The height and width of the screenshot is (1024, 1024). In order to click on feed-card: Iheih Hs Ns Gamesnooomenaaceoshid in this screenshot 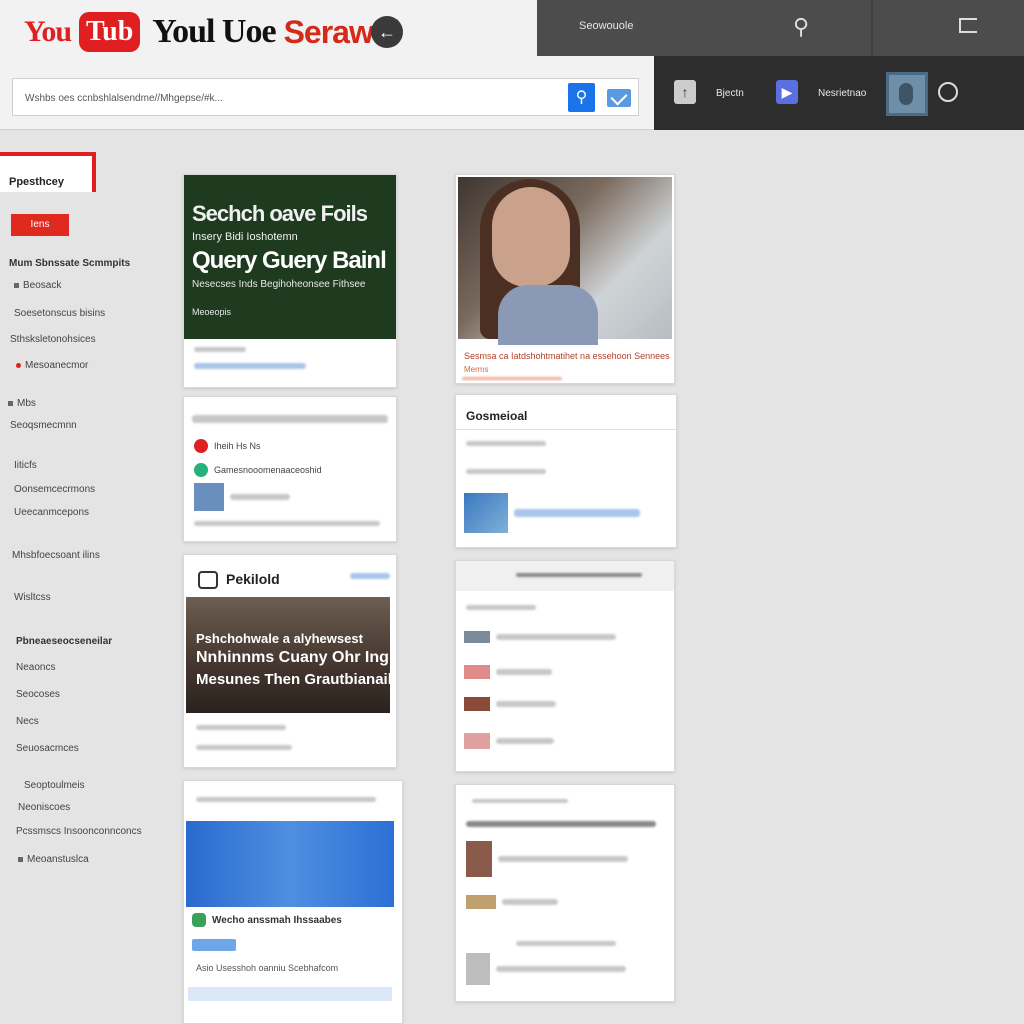, I will do `click(290, 469)`.